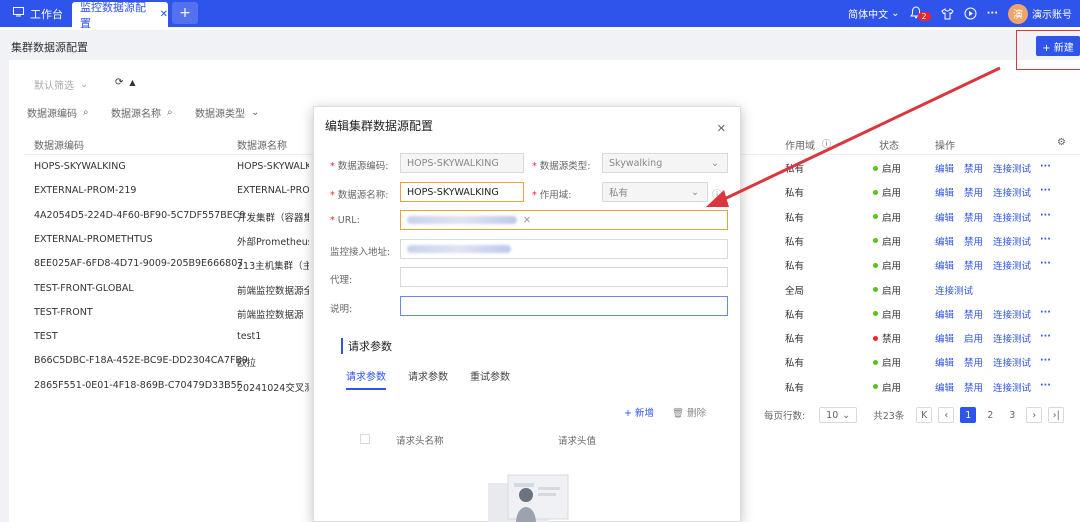 The width and height of the screenshot is (1080, 522). I want to click on url-input: ✕, so click(564, 220).